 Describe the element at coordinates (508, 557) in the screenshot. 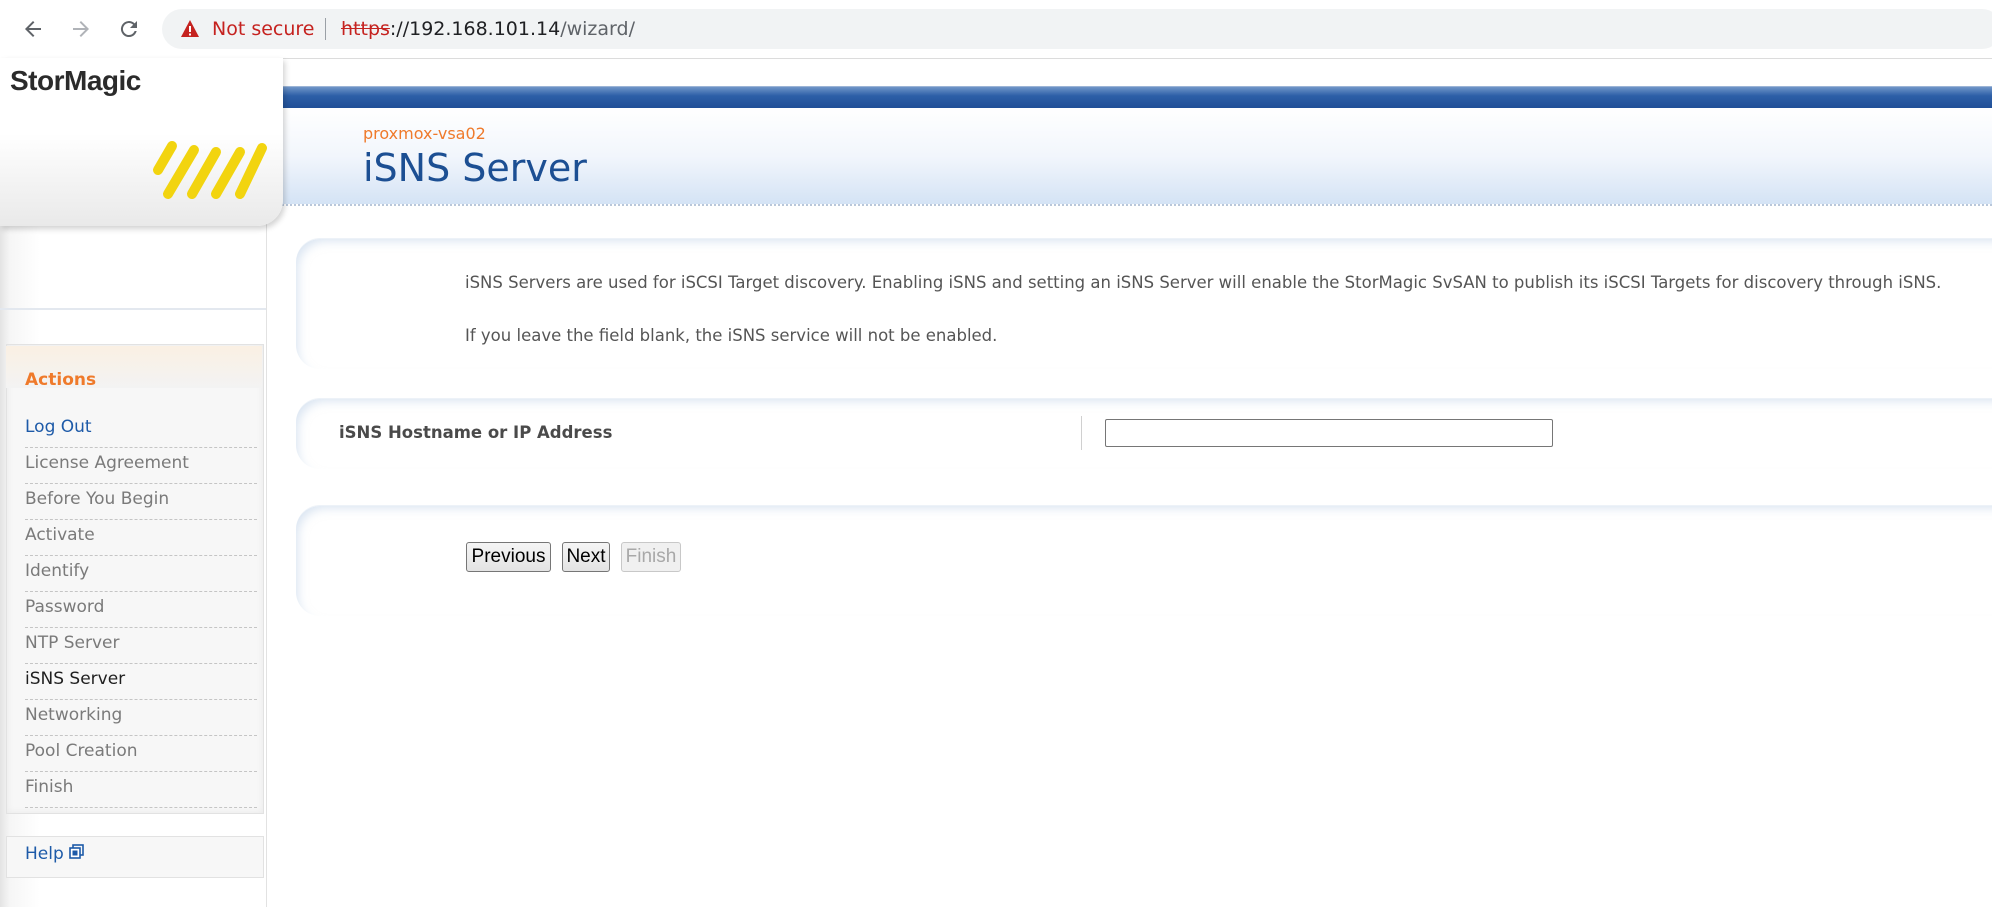

I see `previous-button: Previous` at that location.